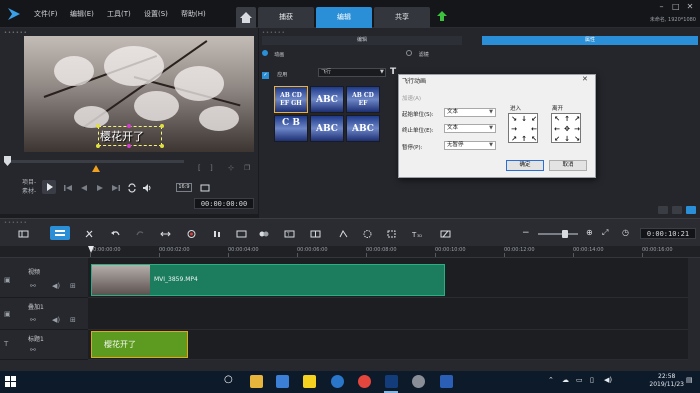 This screenshot has width=700, height=393. Describe the element at coordinates (402, 17) in the screenshot. I see `tab-share: 共享` at that location.